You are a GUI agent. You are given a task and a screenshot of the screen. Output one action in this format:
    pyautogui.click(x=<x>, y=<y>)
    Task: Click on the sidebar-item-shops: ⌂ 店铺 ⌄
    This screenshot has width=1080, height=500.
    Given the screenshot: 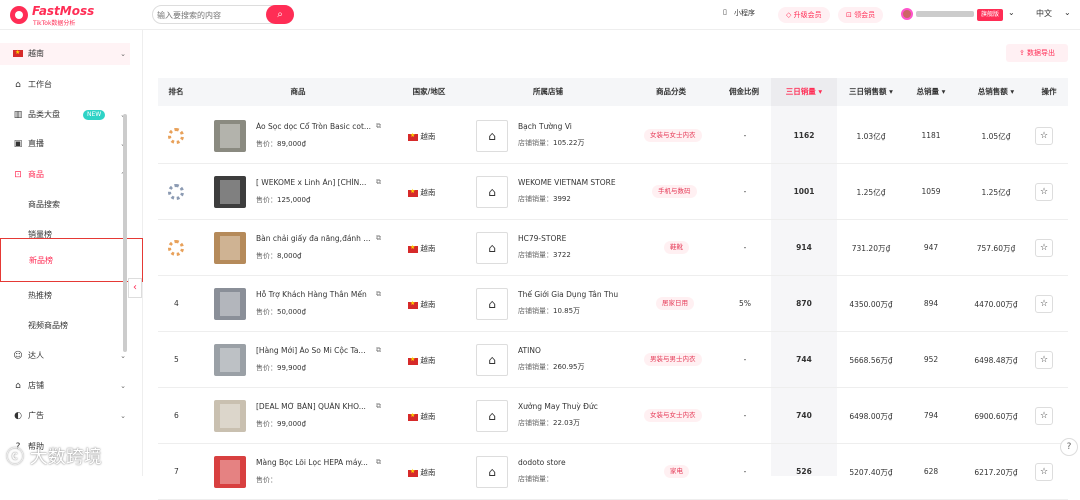 What is the action you would take?
    pyautogui.click(x=65, y=386)
    